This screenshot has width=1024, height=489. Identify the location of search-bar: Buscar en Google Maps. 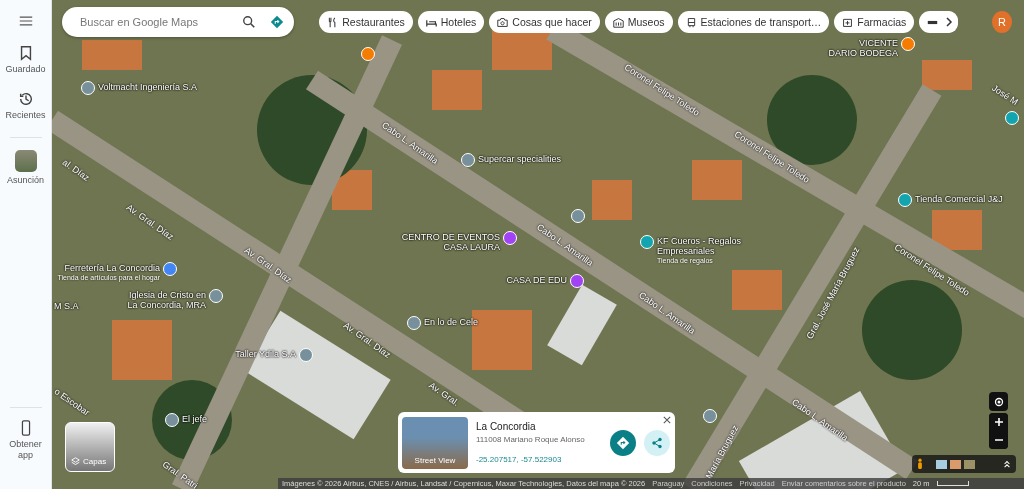
(178, 22).